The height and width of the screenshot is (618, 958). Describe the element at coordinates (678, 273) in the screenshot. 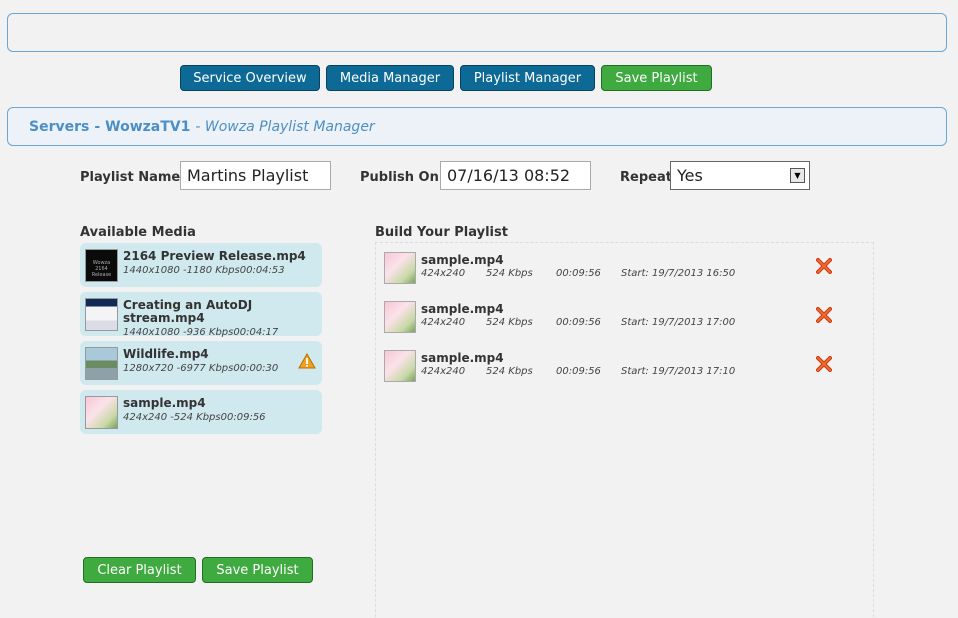

I see `playlist-item-start: Start: 19/7/2013 16:50` at that location.